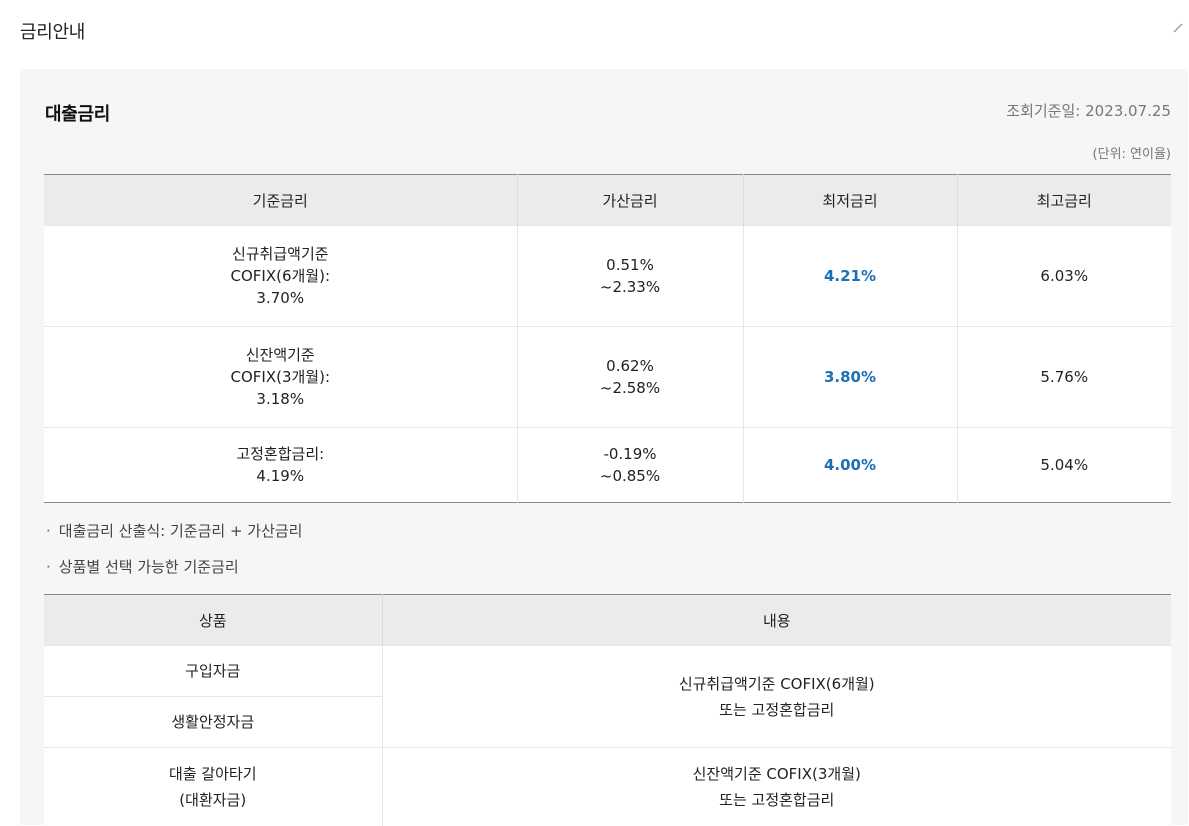  I want to click on table-header-row: 상품 내용, so click(607, 620).